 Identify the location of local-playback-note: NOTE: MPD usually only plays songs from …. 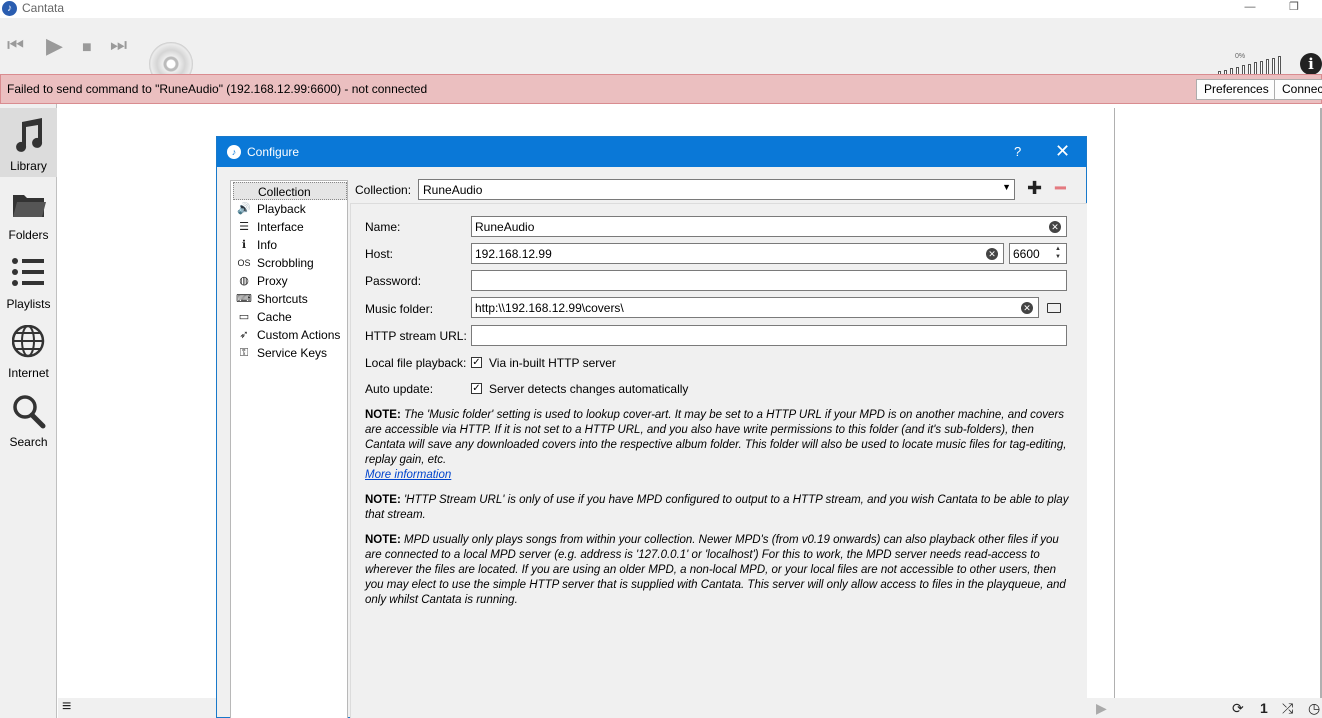
(720, 570).